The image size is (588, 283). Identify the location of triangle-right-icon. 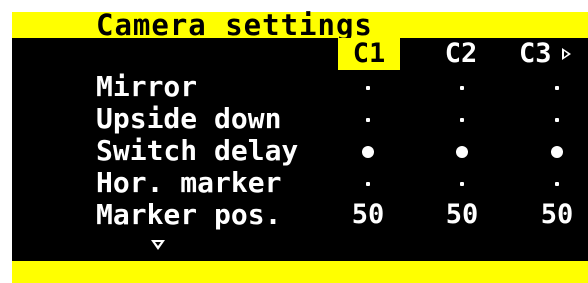
(566, 54).